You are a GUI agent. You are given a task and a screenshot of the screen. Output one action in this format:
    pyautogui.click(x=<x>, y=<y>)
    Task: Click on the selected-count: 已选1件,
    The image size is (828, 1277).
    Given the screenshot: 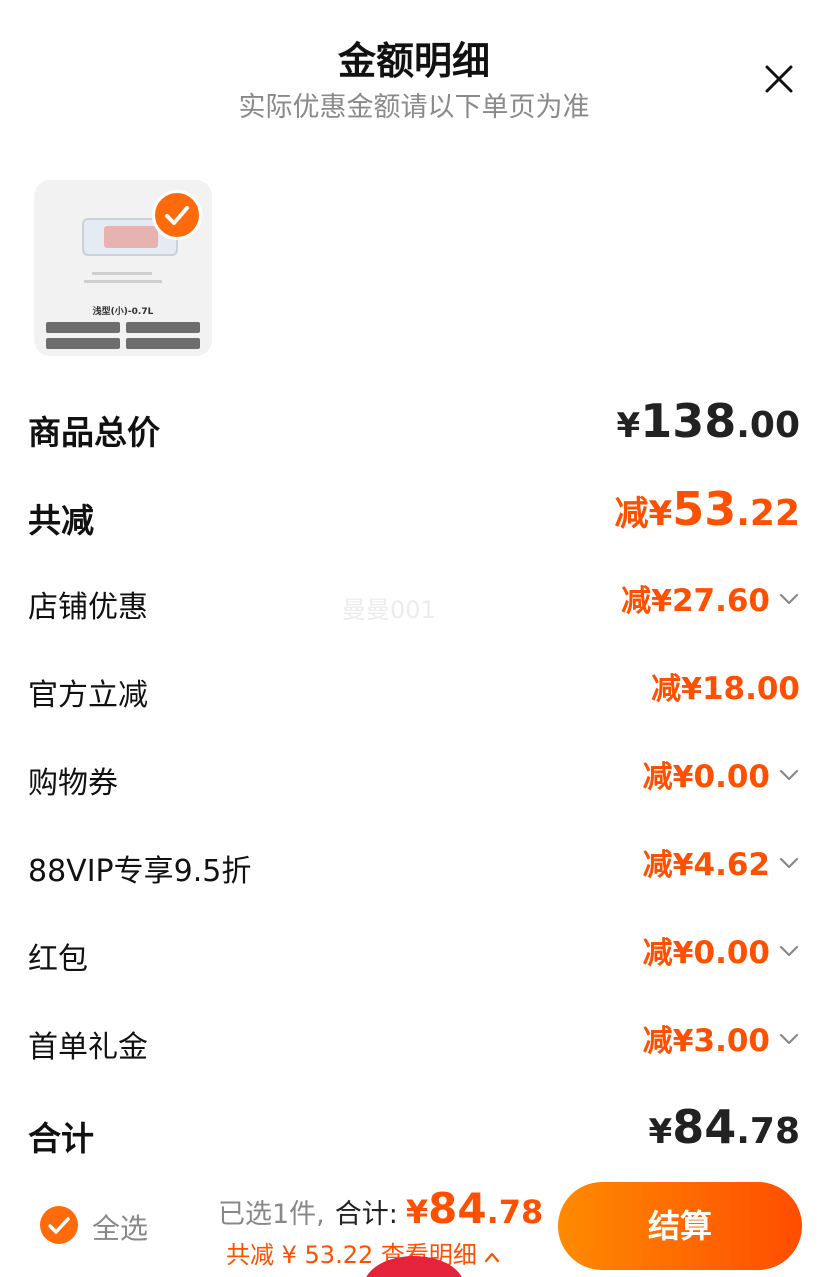 What is the action you would take?
    pyautogui.click(x=271, y=1214)
    